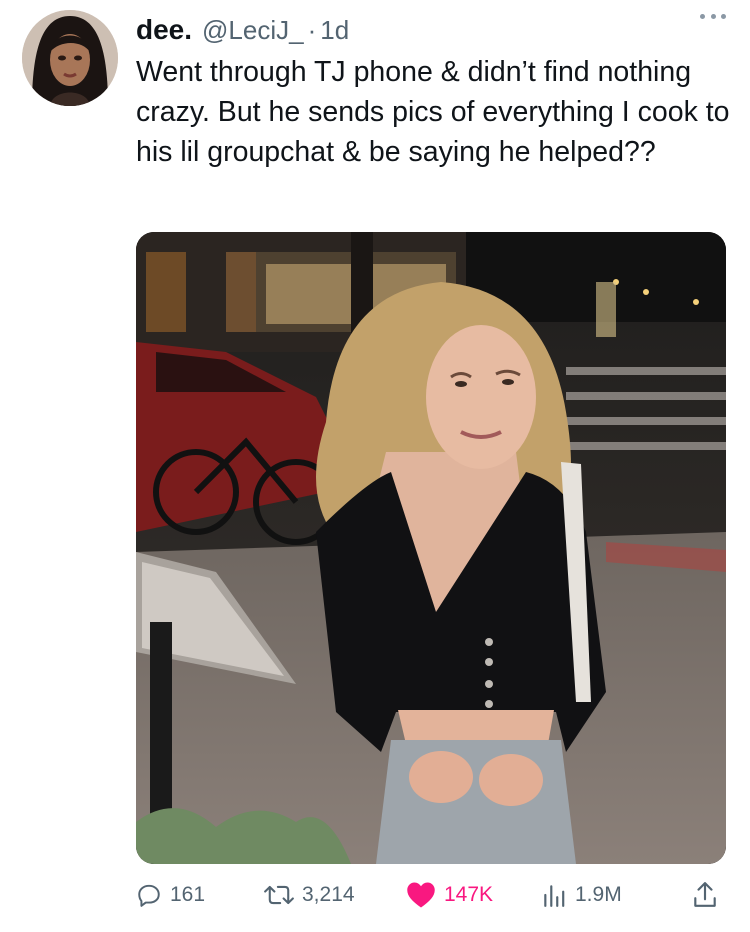 This screenshot has height=932, width=750. What do you see at coordinates (469, 894) in the screenshot?
I see `like-count: 147K` at bounding box center [469, 894].